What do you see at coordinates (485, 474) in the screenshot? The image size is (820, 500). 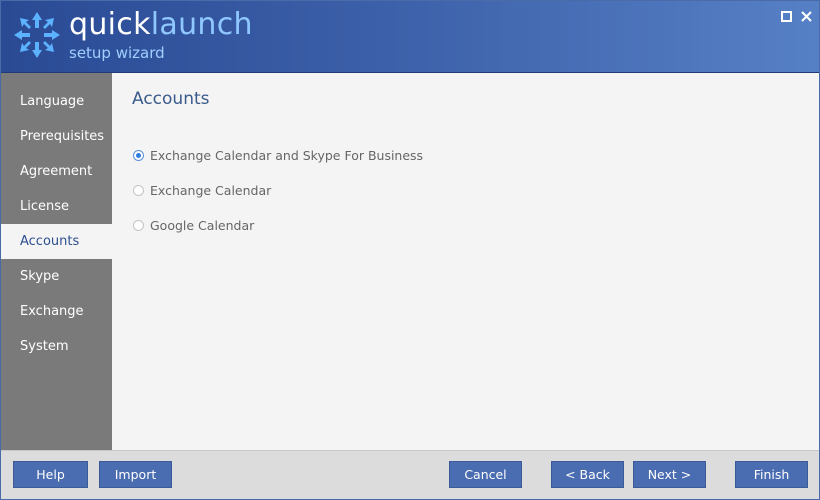 I see `cancel-button: Cancel` at bounding box center [485, 474].